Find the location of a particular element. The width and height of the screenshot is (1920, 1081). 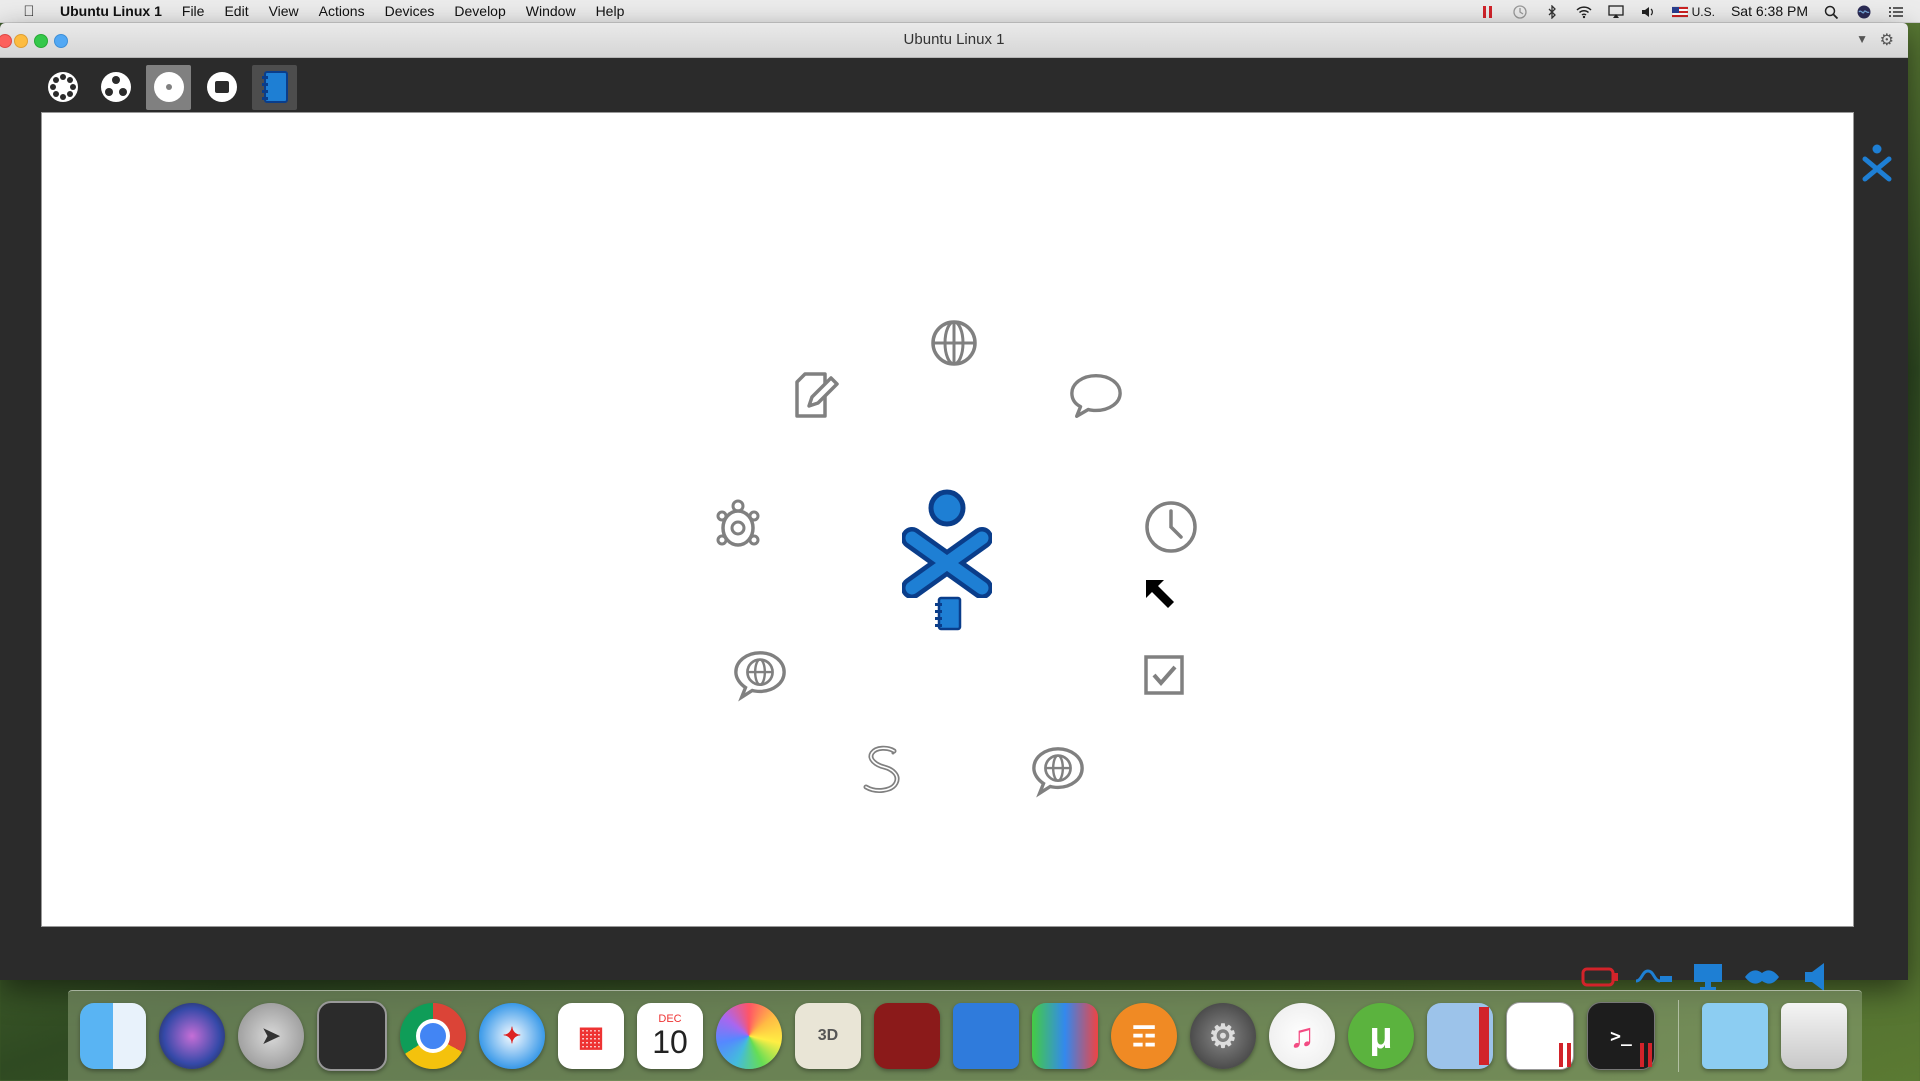

window-title: Ubuntu Linux 1 is located at coordinates (954, 39).